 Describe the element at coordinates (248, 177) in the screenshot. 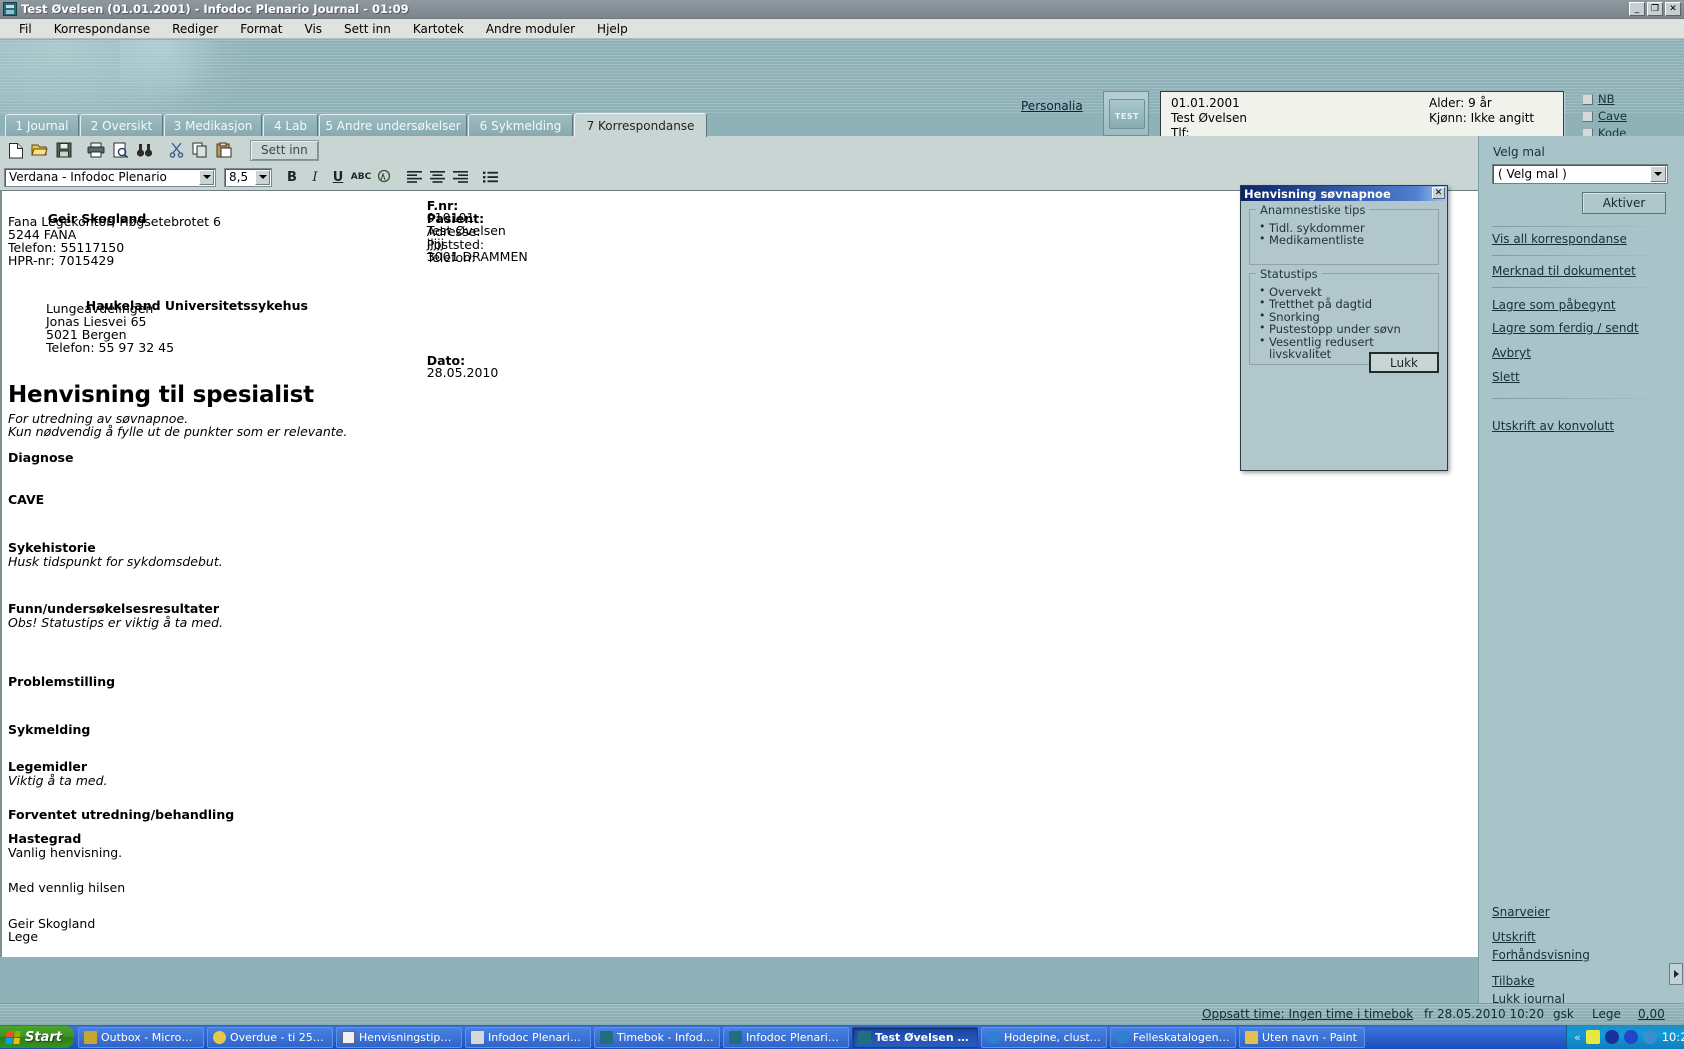

I see `font-size-select: 8,5` at that location.